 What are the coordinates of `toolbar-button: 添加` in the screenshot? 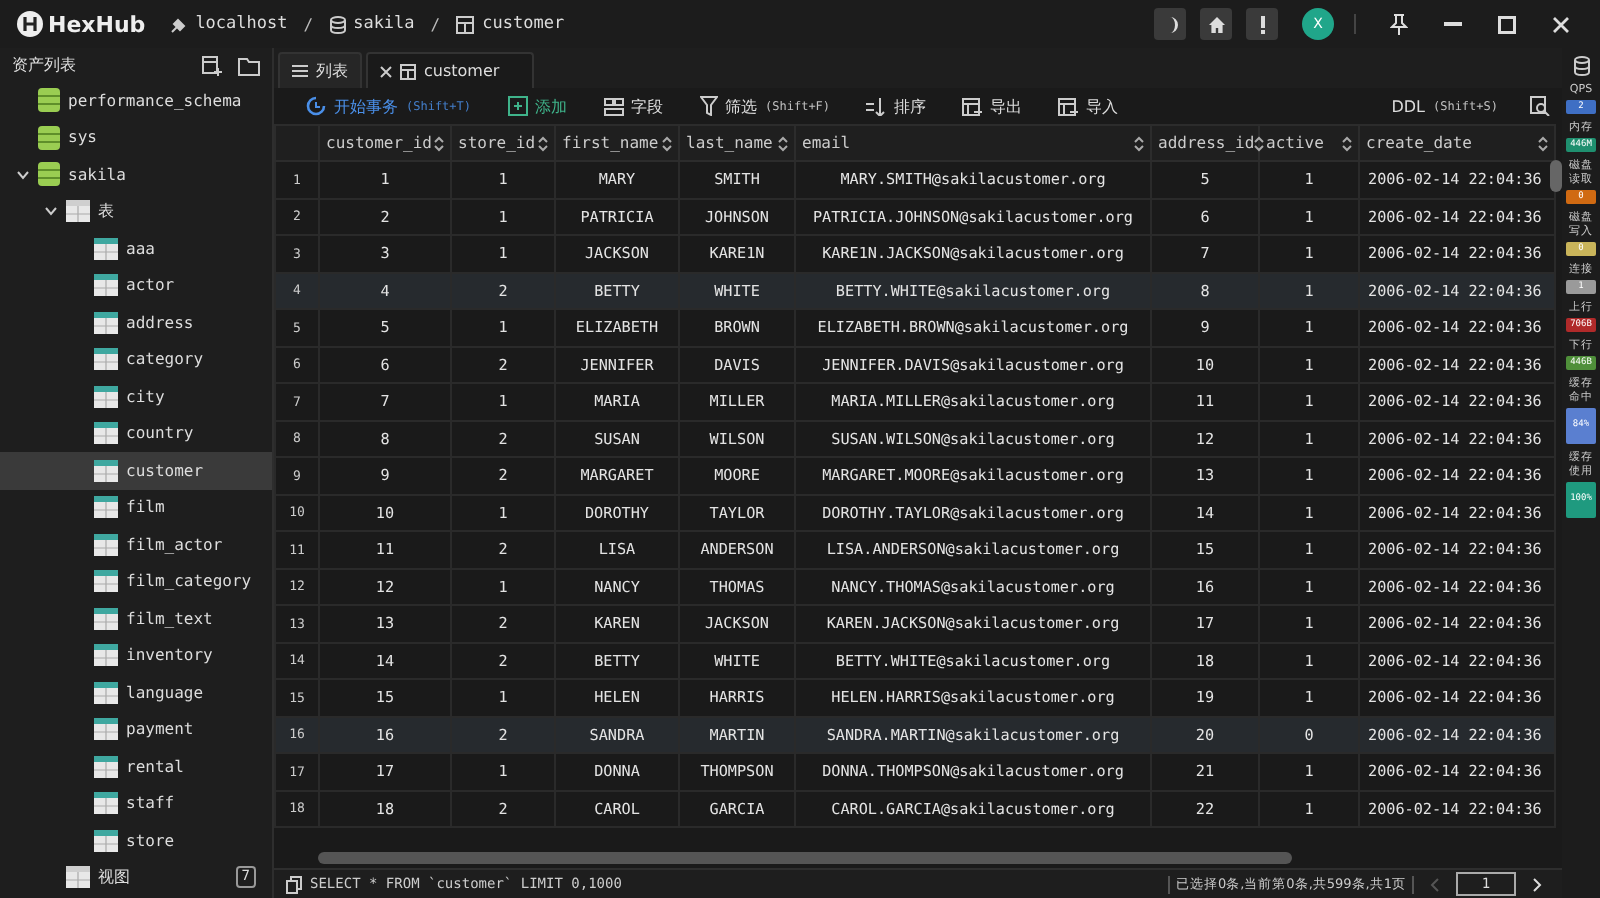 It's located at (537, 106).